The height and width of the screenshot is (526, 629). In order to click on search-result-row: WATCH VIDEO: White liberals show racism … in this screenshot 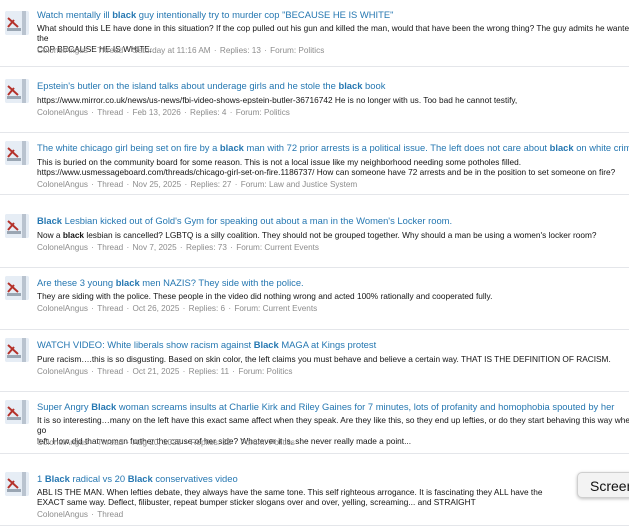, I will do `click(314, 358)`.